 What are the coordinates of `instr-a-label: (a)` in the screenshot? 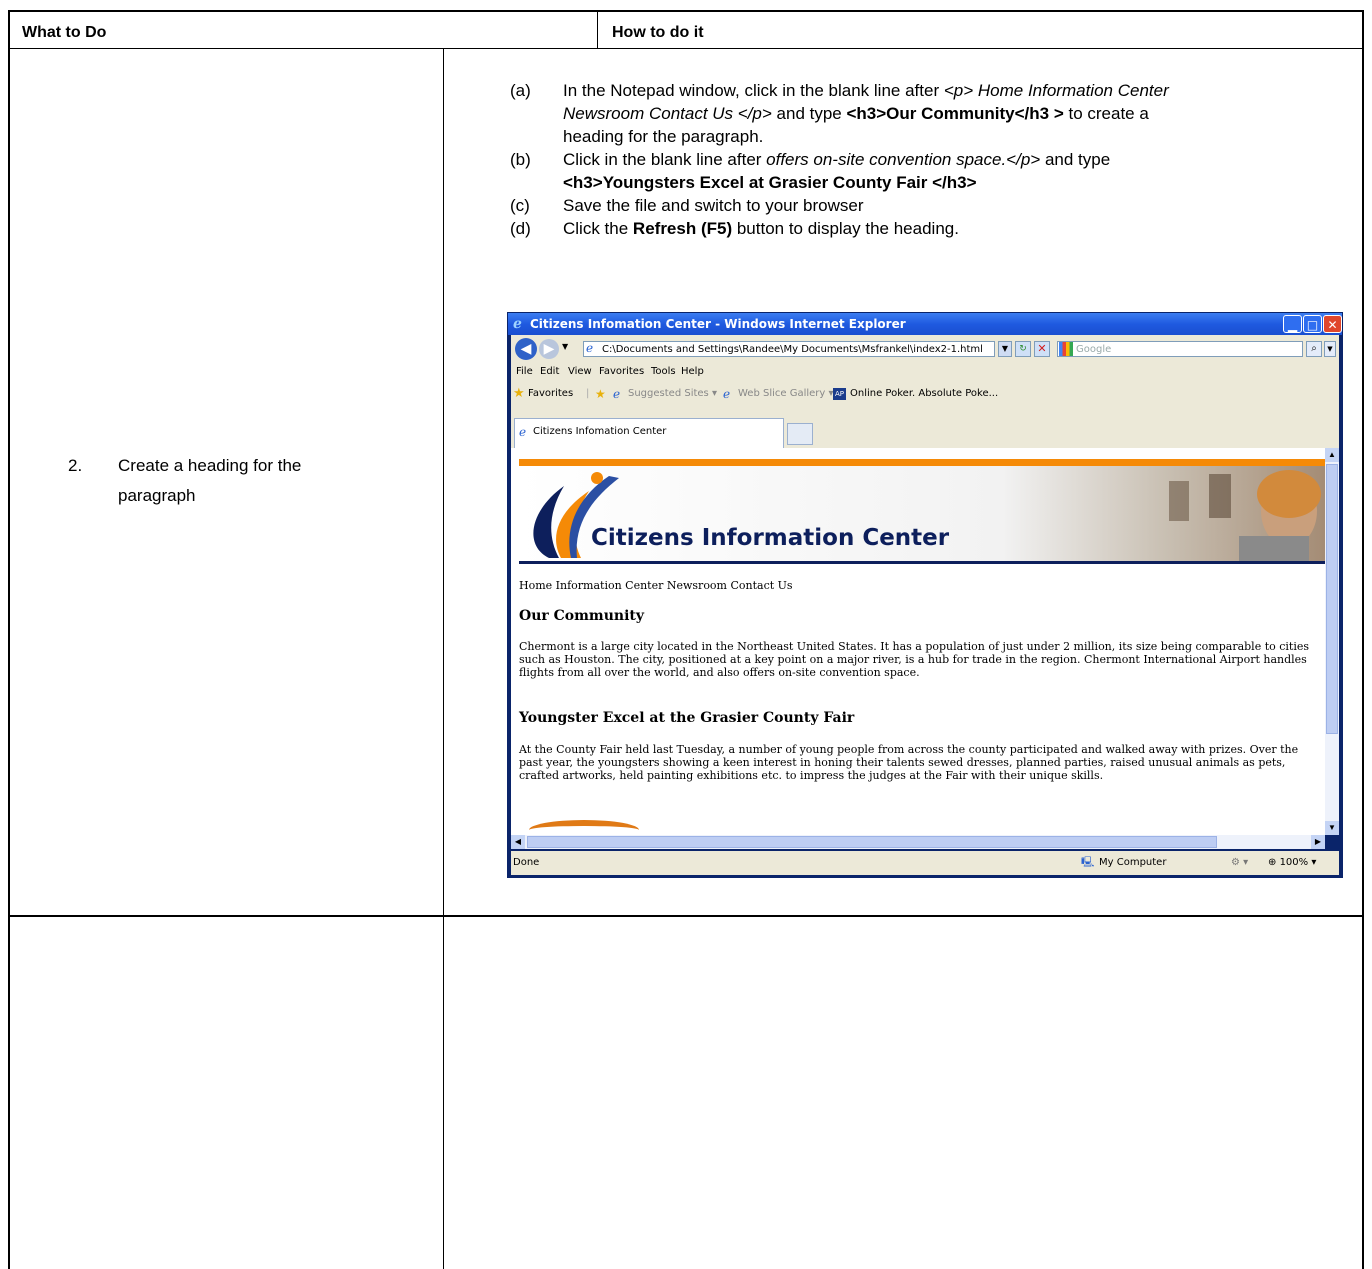 It's located at (520, 90).